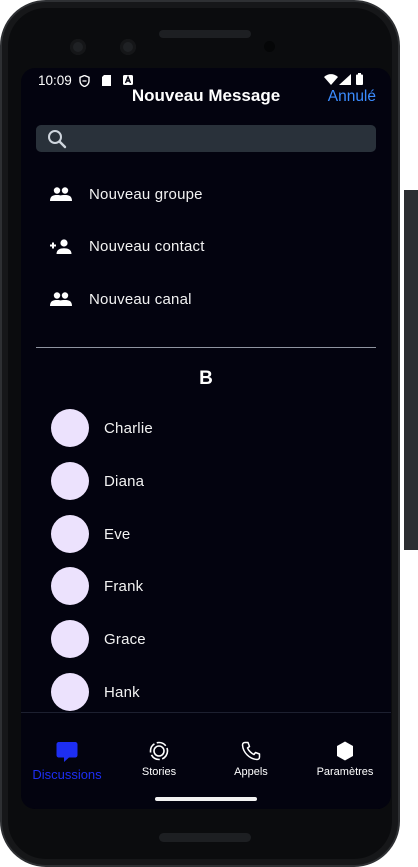  I want to click on app-notification-icon, so click(128, 80).